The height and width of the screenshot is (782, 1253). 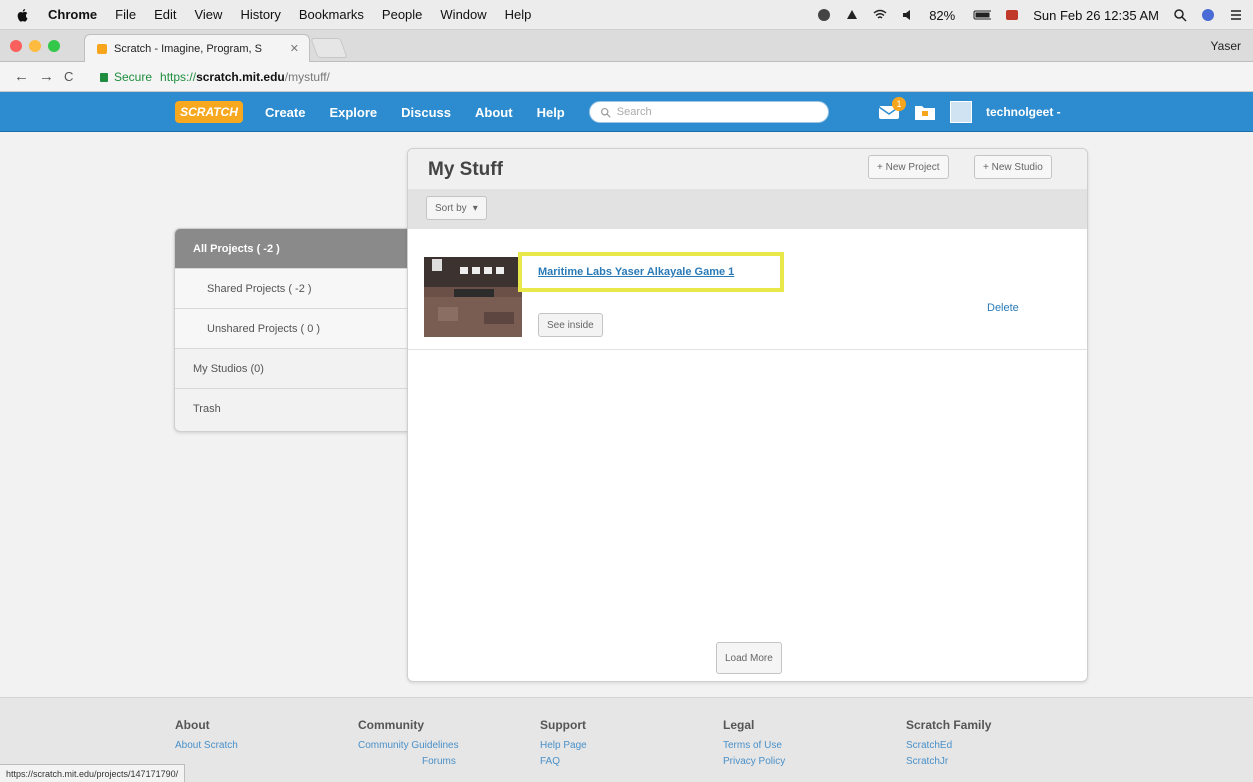 I want to click on minimize-window-button, so click(x=35, y=46).